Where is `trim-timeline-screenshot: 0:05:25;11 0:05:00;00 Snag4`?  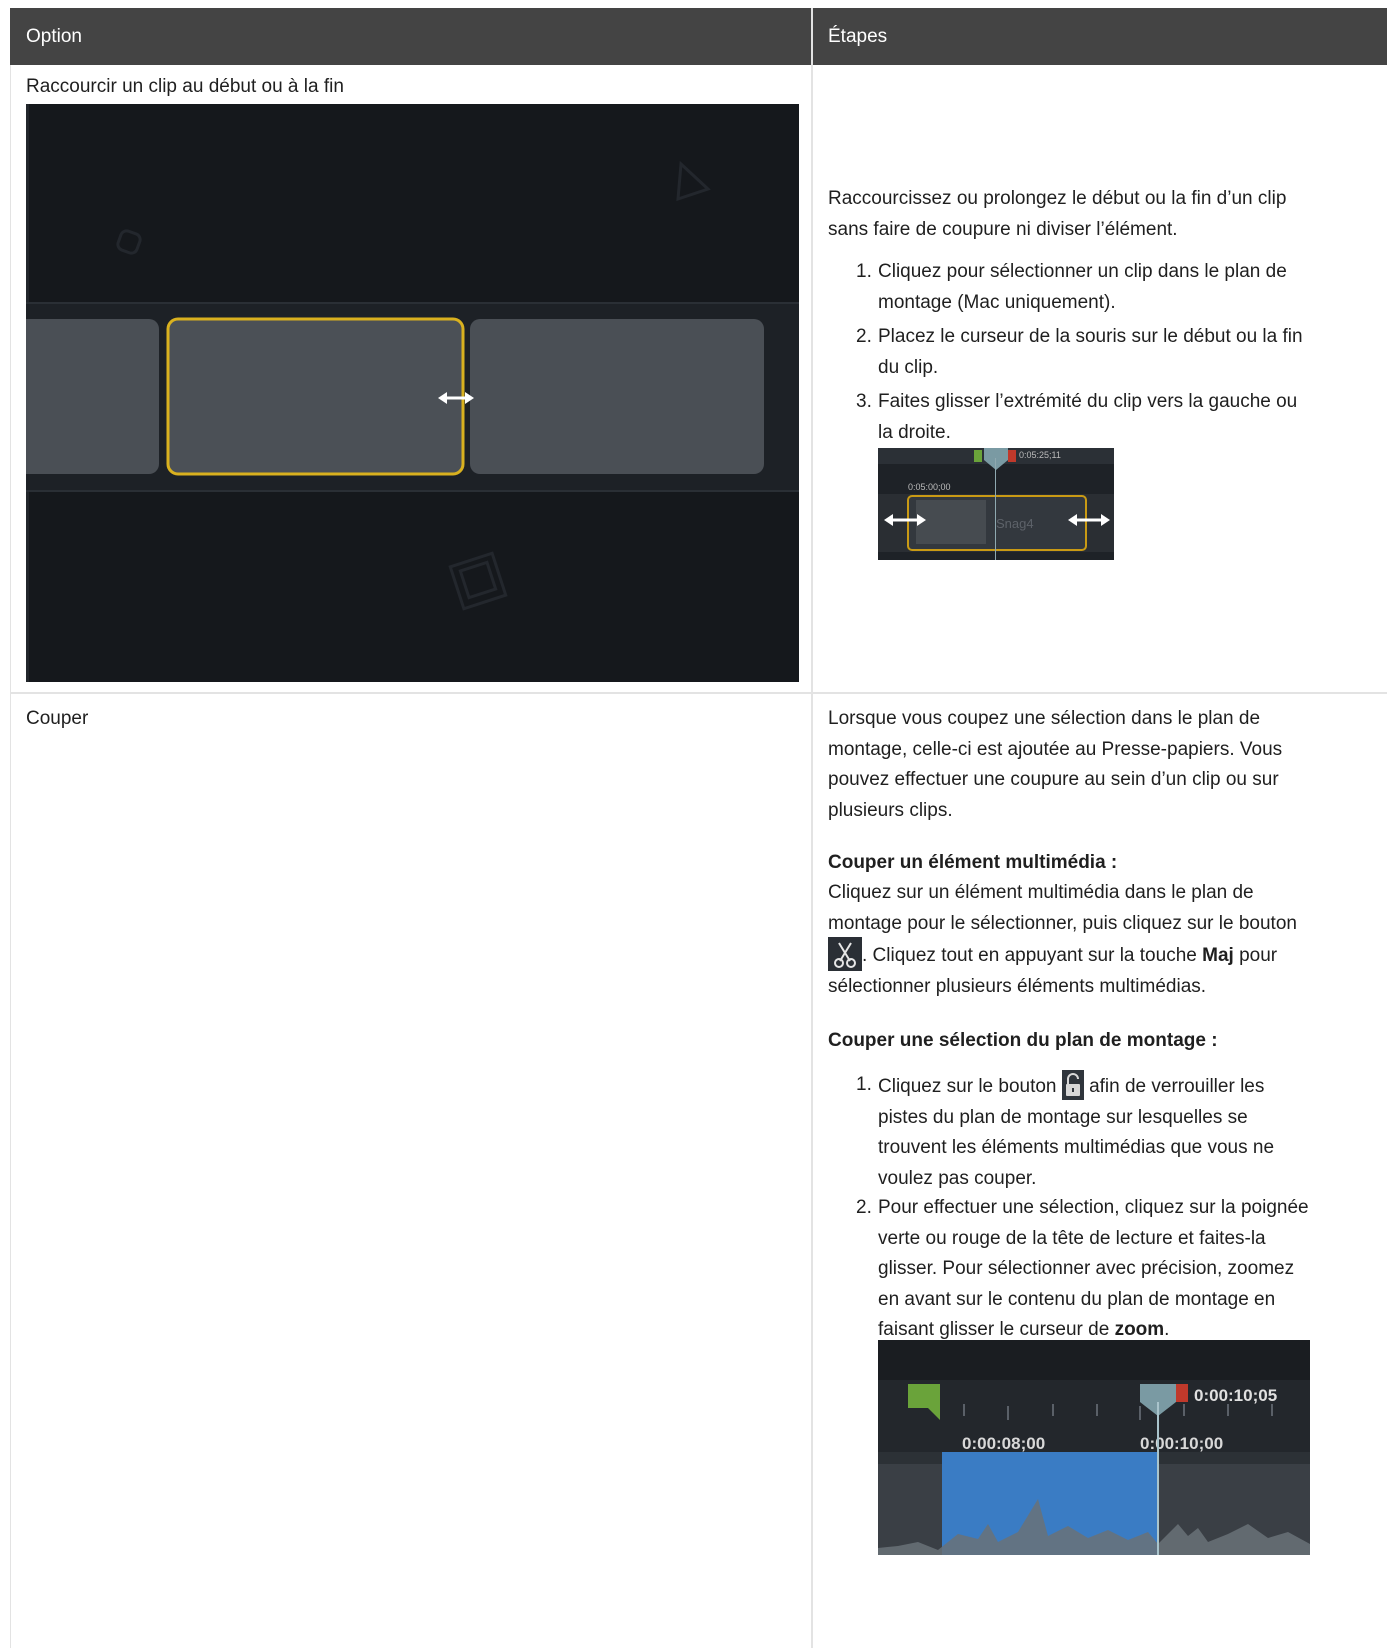 trim-timeline-screenshot: 0:05:25;11 0:05:00;00 Snag4 is located at coordinates (996, 504).